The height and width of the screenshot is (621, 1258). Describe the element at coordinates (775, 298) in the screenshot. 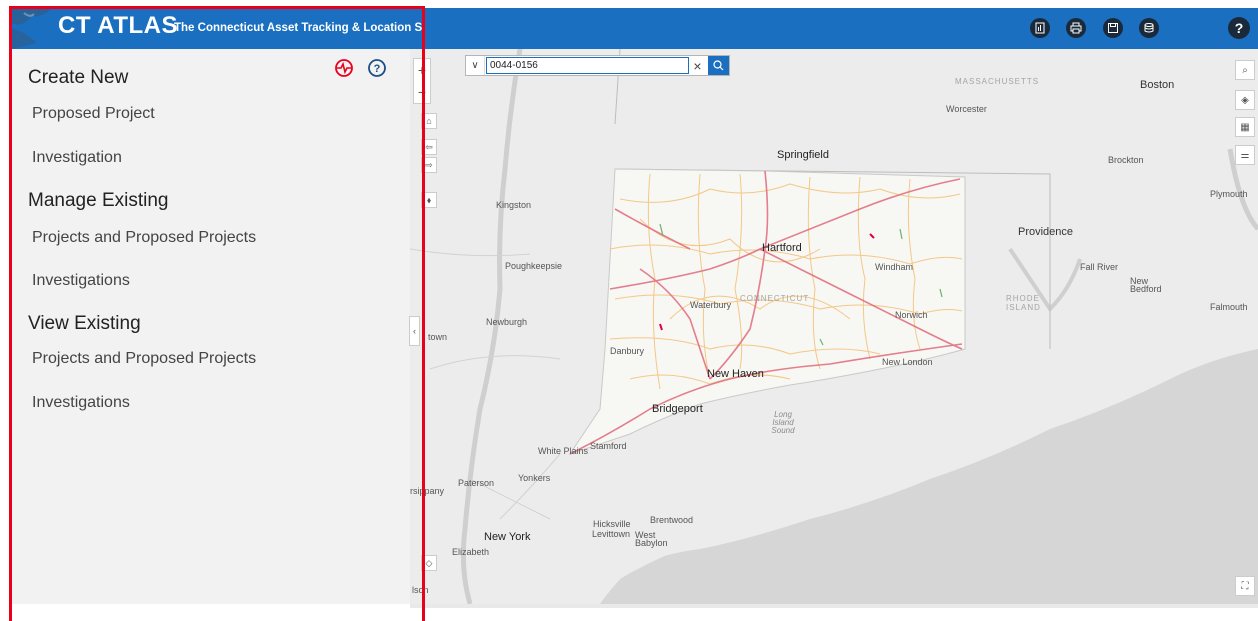

I see `map-label-connecticut: CONNECTICUT` at that location.